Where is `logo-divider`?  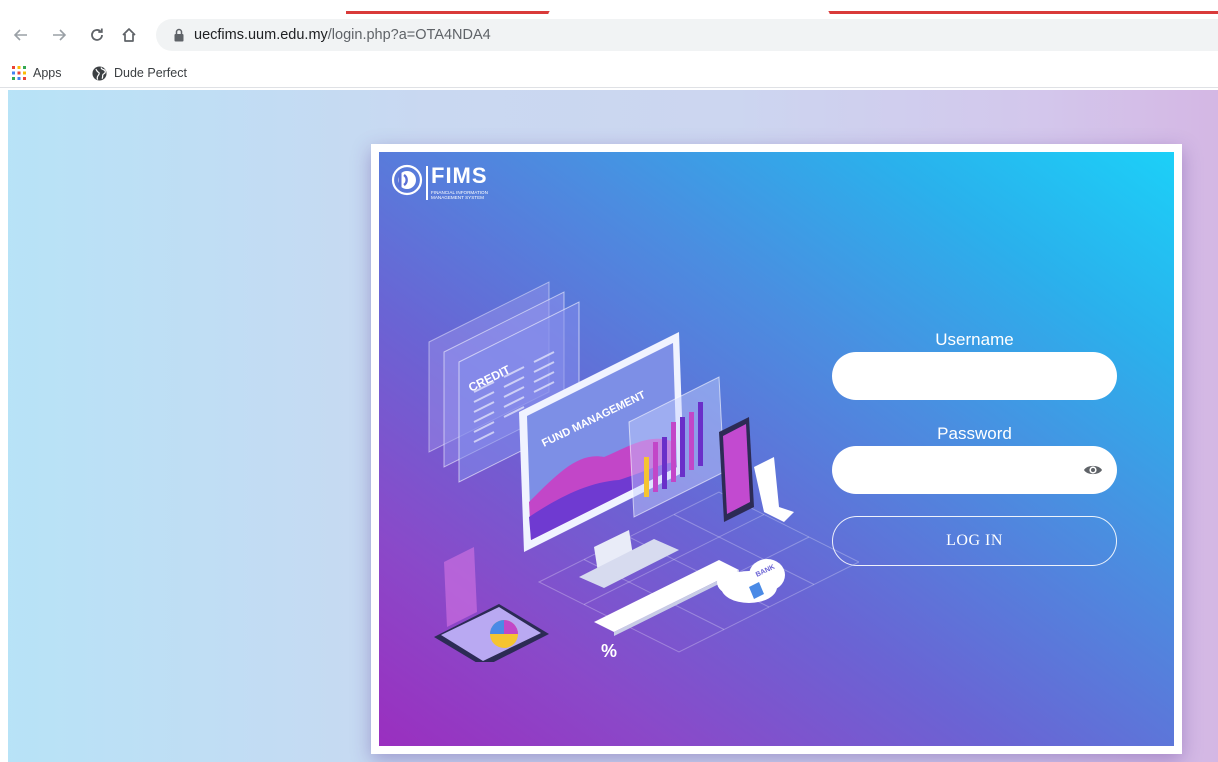 logo-divider is located at coordinates (427, 183).